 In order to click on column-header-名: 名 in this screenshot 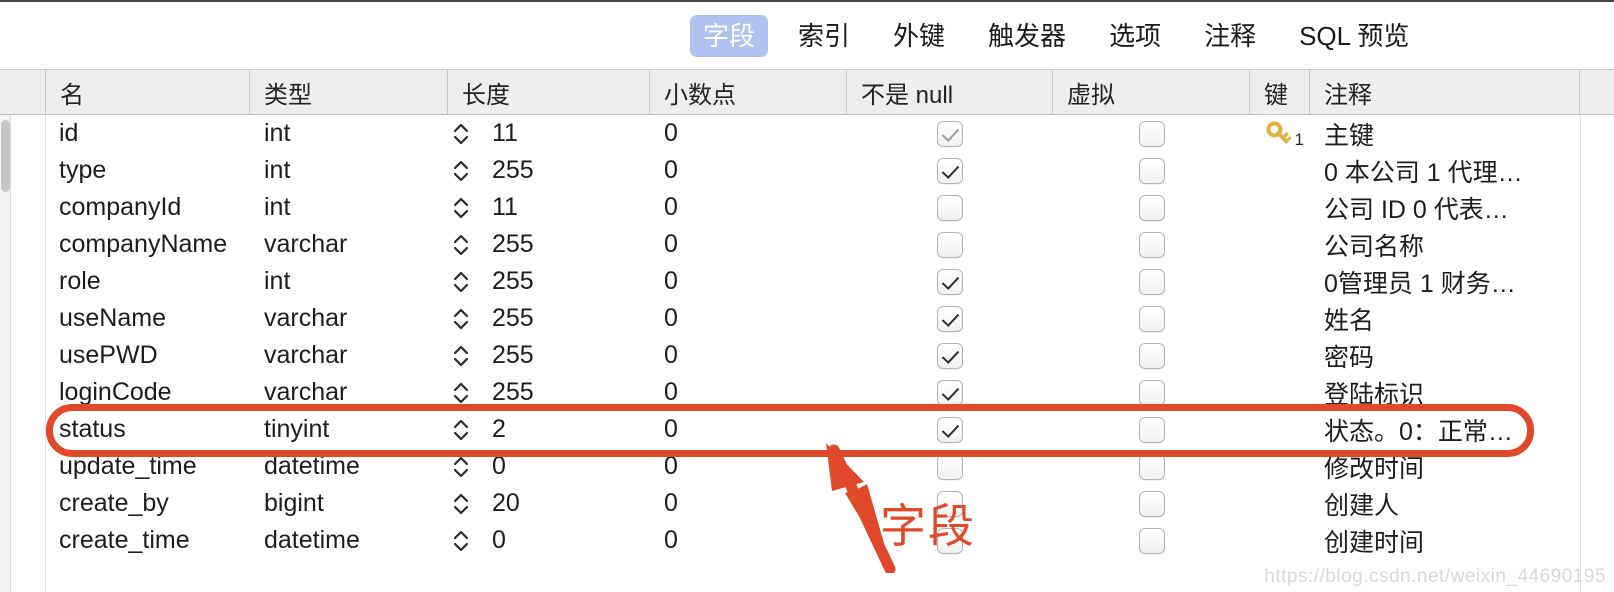, I will do `click(147, 92)`.